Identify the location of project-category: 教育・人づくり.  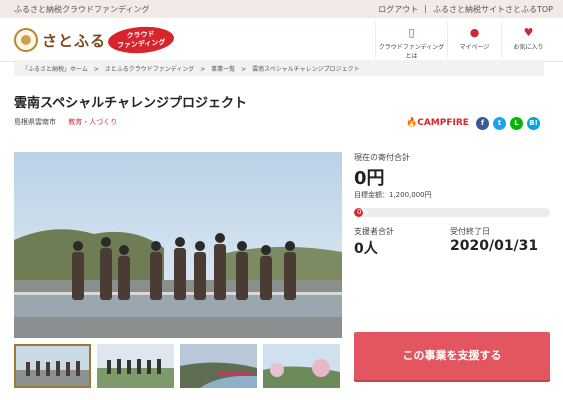
(92, 122).